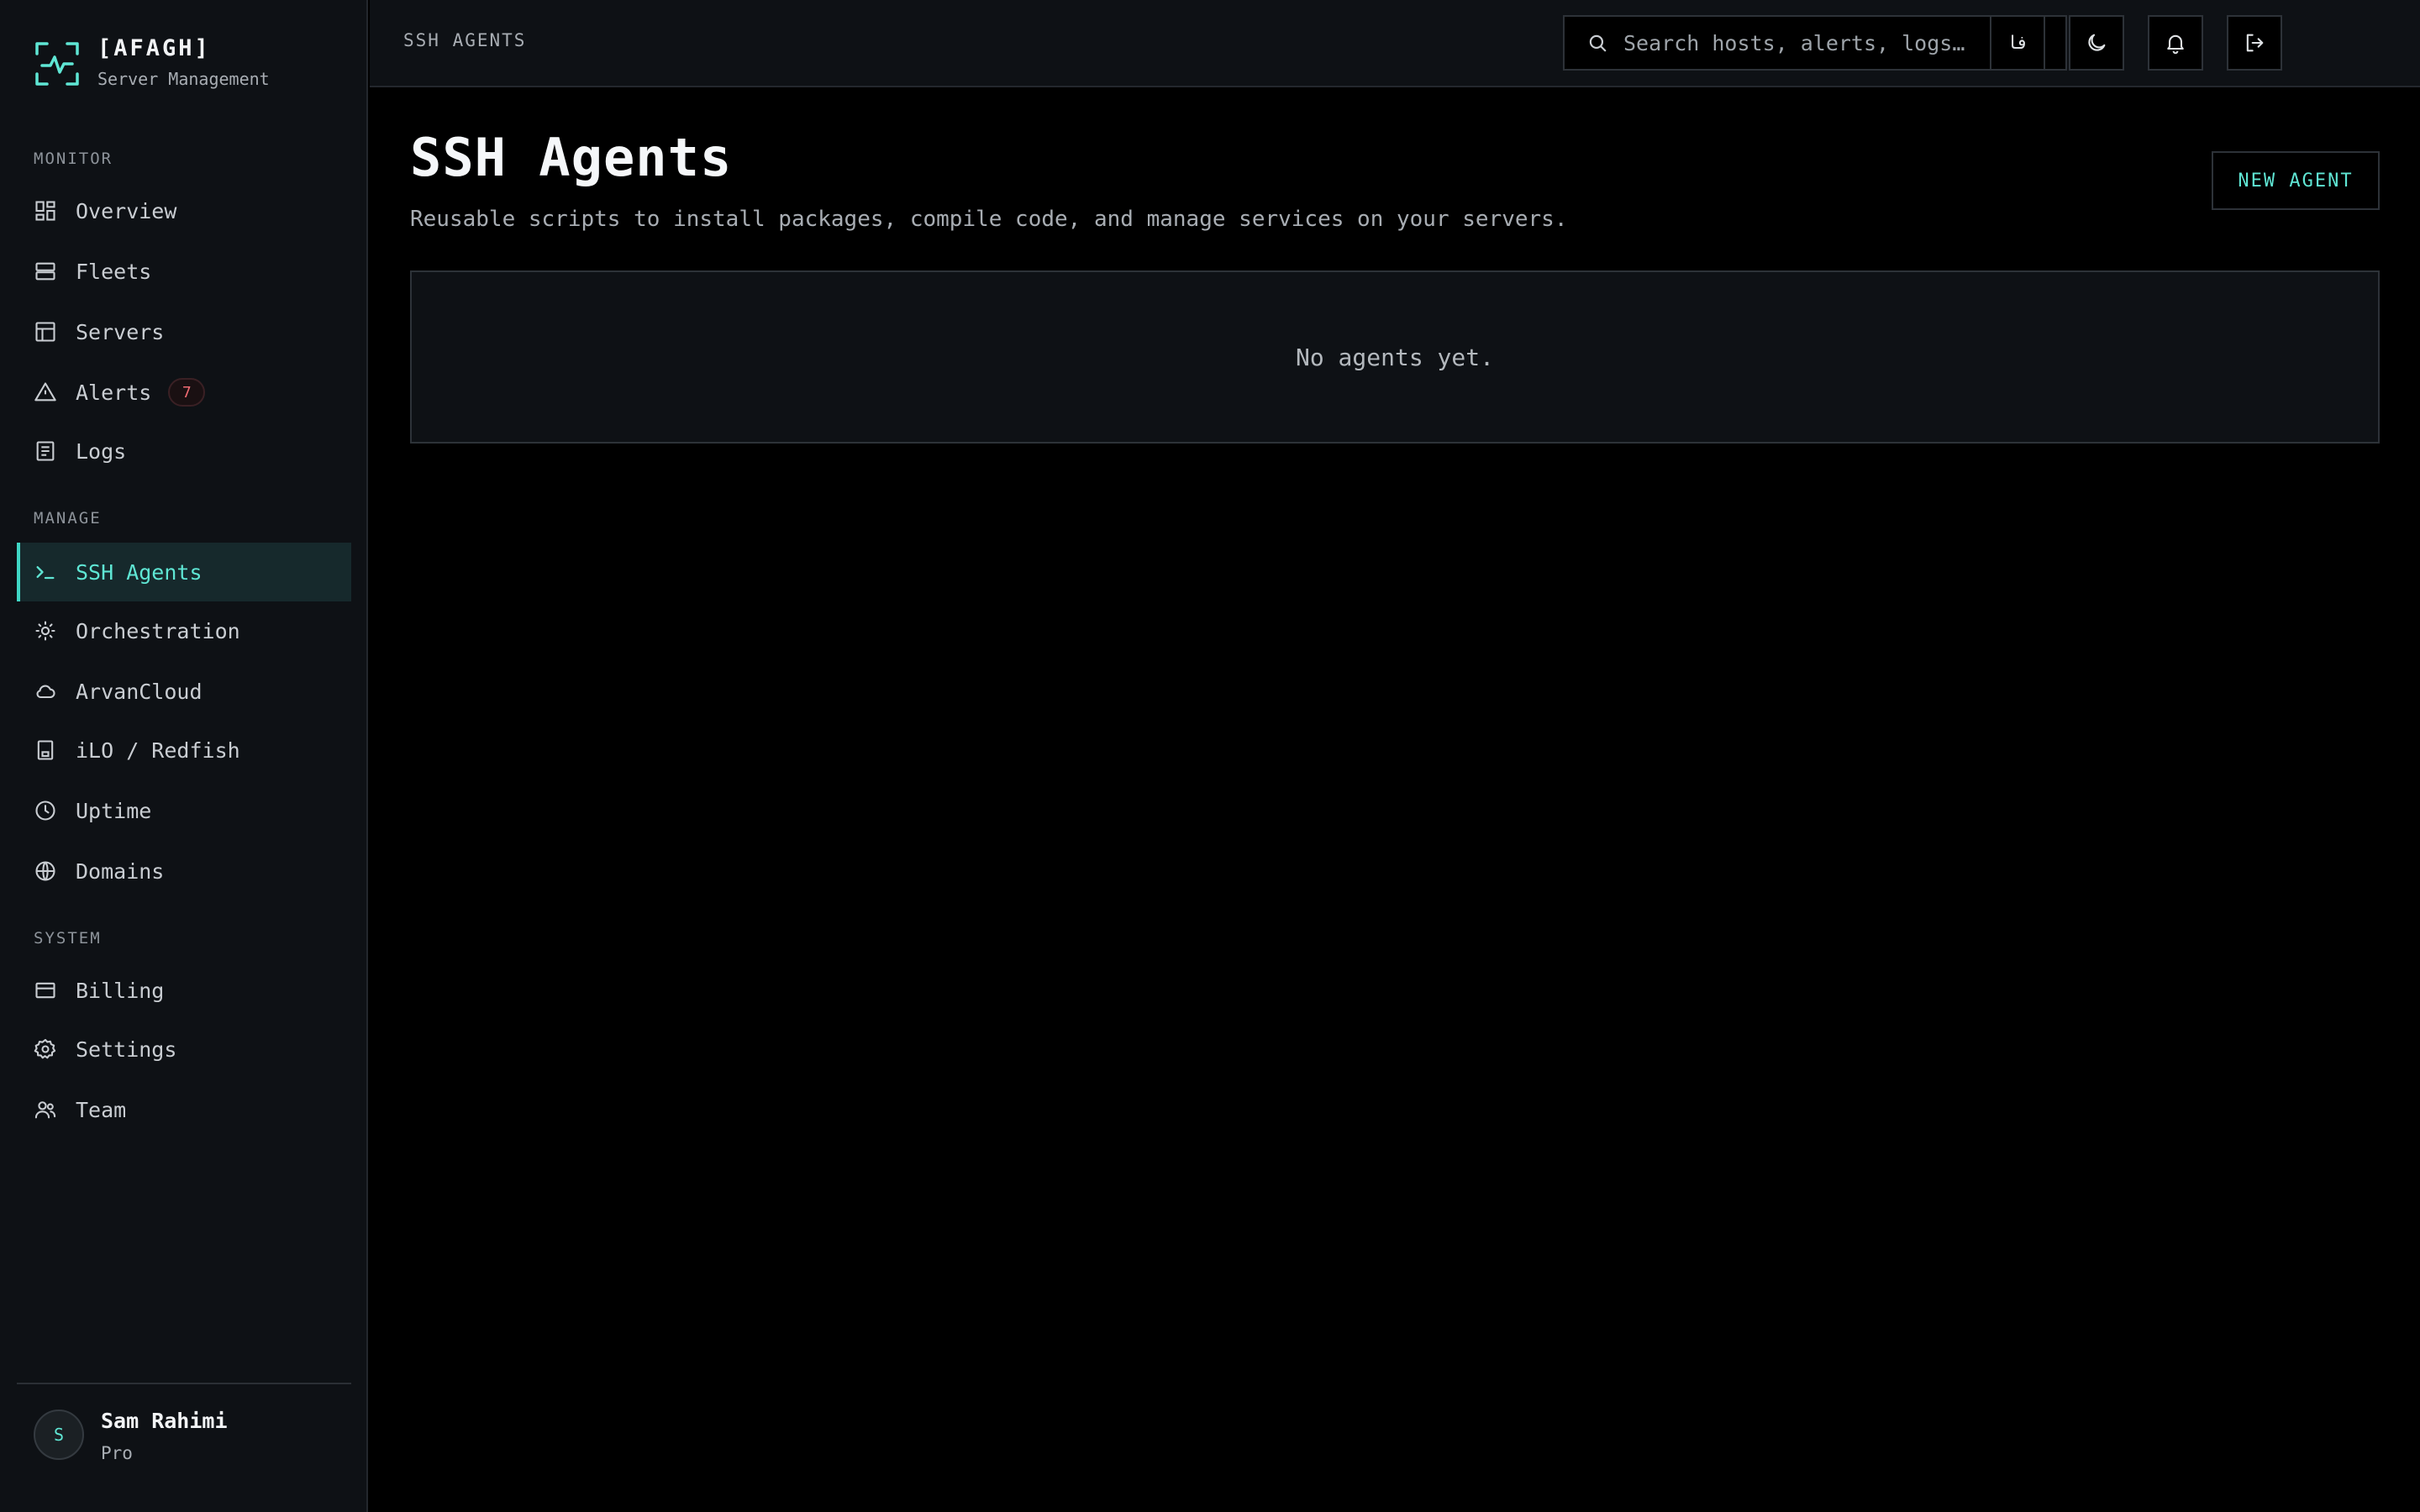 This screenshot has height=1512, width=2420. Describe the element at coordinates (45, 1110) in the screenshot. I see `users-icon` at that location.